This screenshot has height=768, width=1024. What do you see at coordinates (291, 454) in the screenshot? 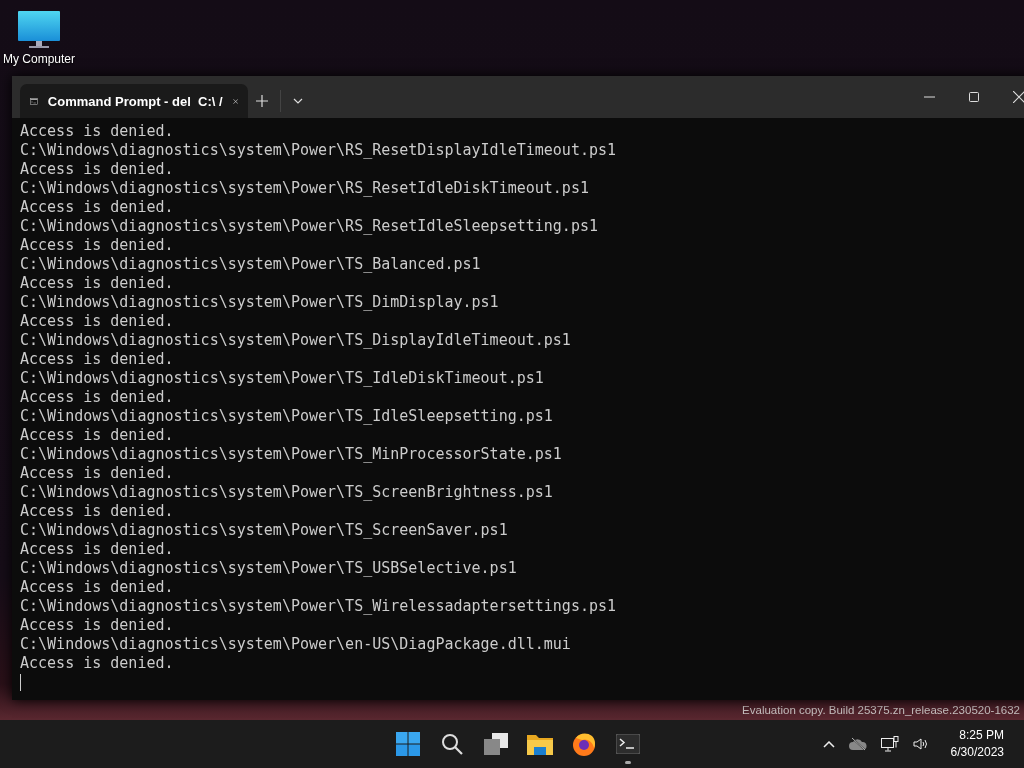
I see `terminal-line: C:\Windows\diagnostics\system\Power\TS_MinProcessorState.ps1` at bounding box center [291, 454].